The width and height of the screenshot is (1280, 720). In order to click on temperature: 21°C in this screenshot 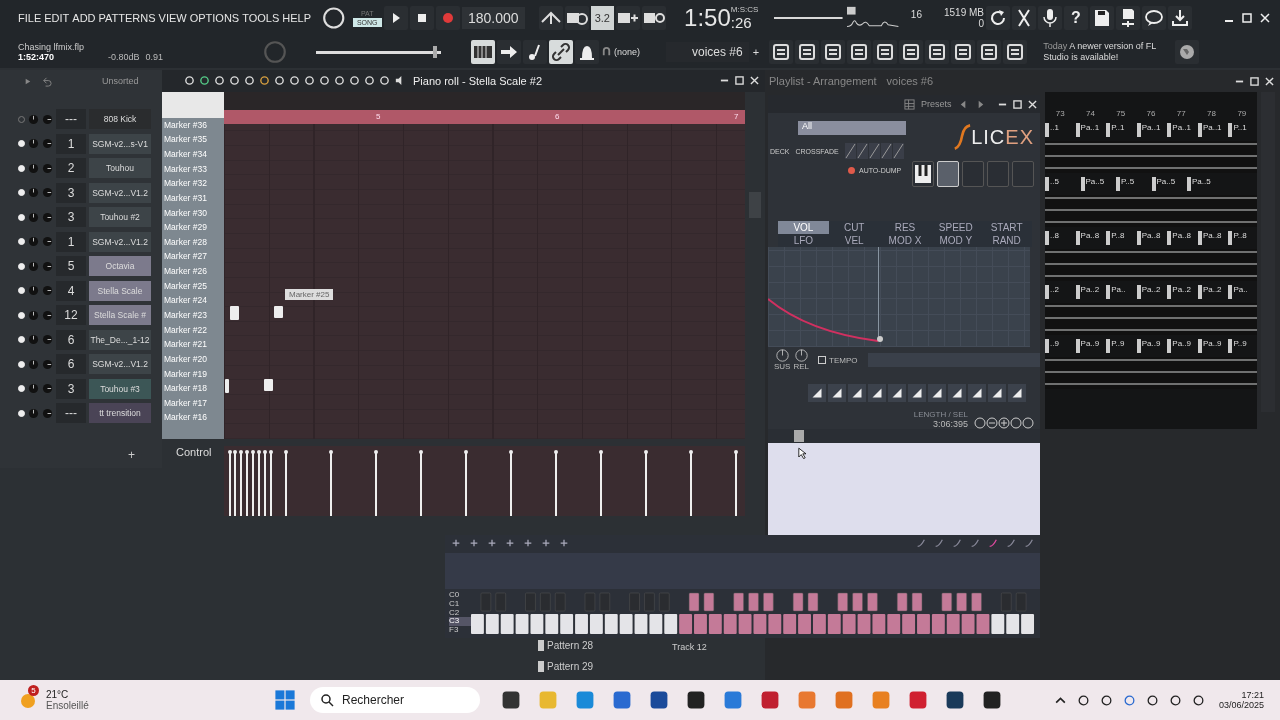, I will do `click(67, 694)`.